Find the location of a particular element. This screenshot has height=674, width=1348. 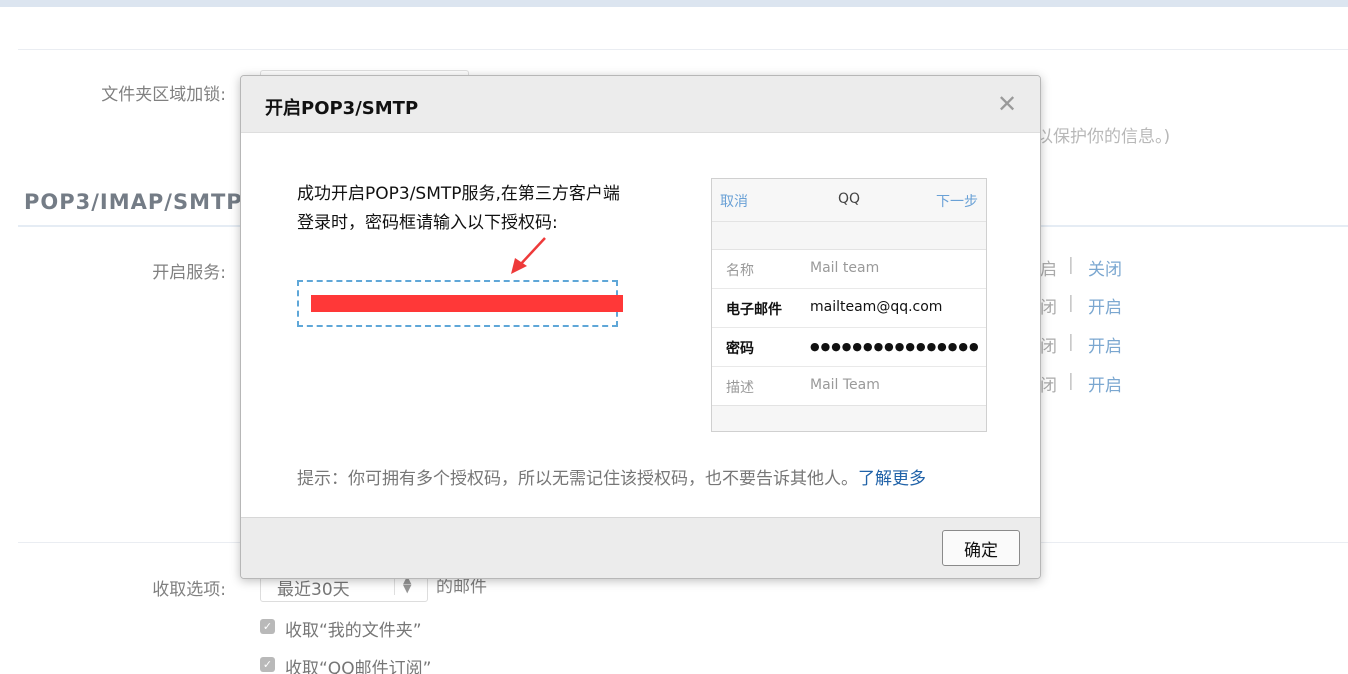

phone-row-password: 密码 ●●●●●●●●●●●●●●●● is located at coordinates (849, 347).